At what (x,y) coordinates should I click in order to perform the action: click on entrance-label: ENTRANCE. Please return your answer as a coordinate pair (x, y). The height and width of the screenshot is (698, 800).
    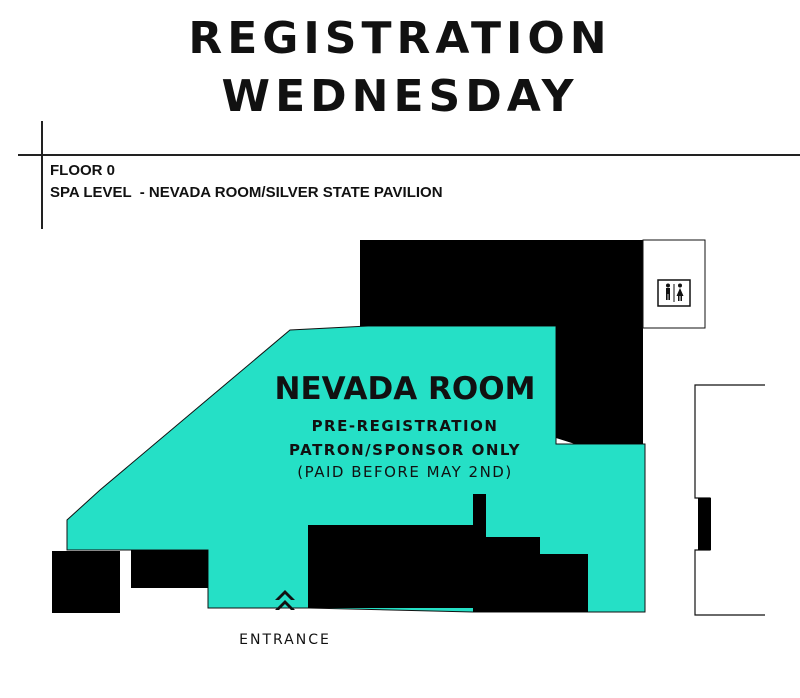
    Looking at the image, I should click on (285, 640).